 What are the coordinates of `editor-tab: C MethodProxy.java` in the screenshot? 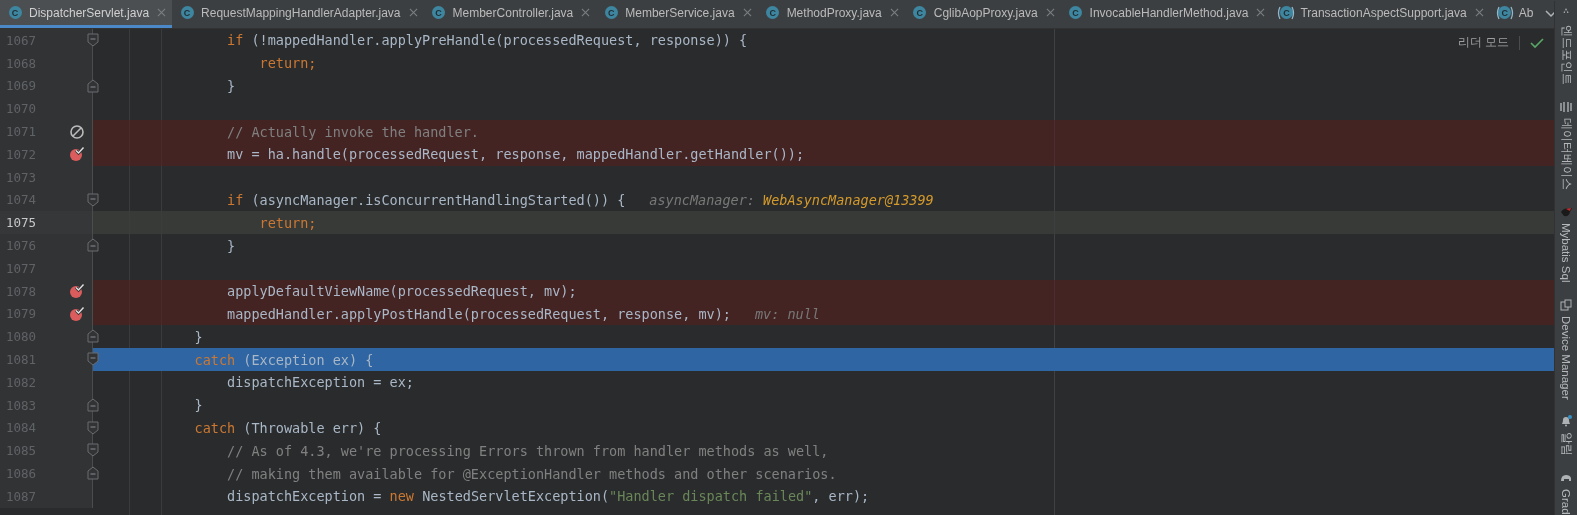 It's located at (831, 14).